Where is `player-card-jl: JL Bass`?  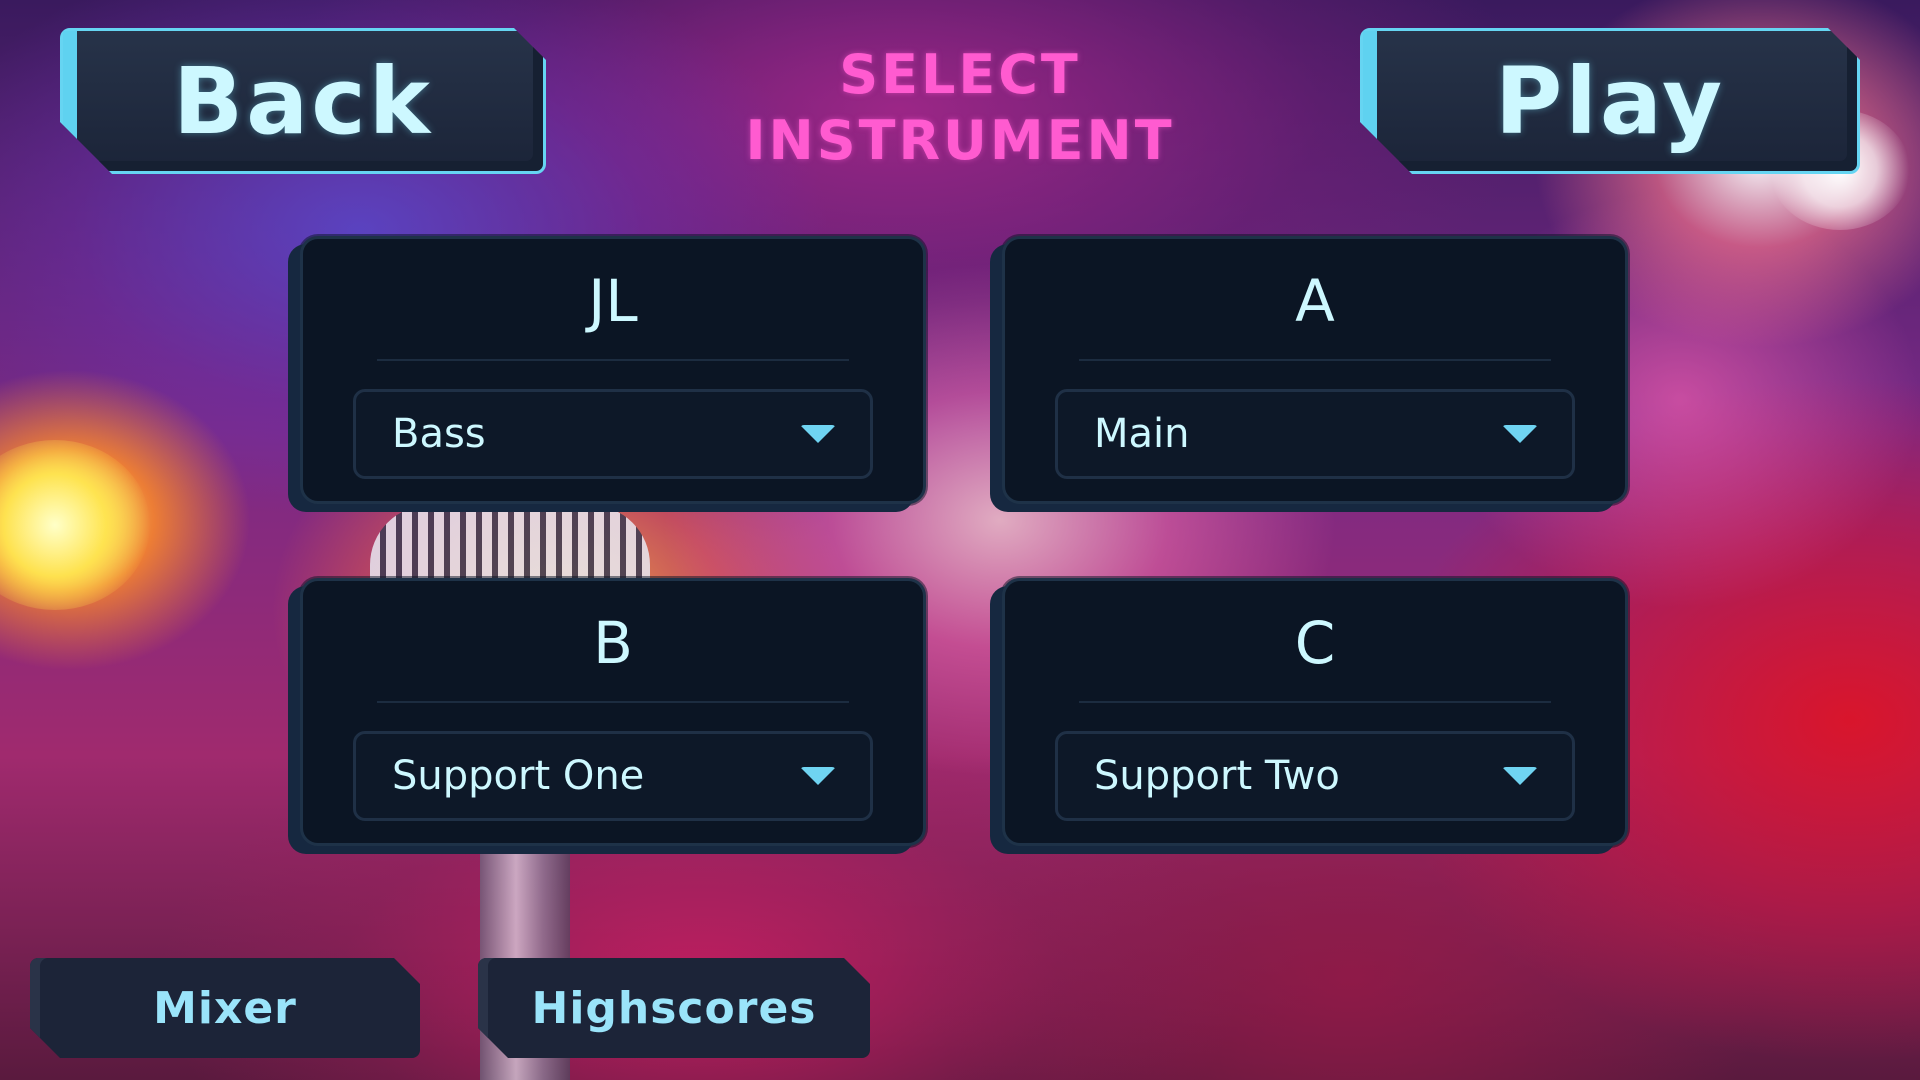
player-card-jl: JL Bass is located at coordinates (613, 370).